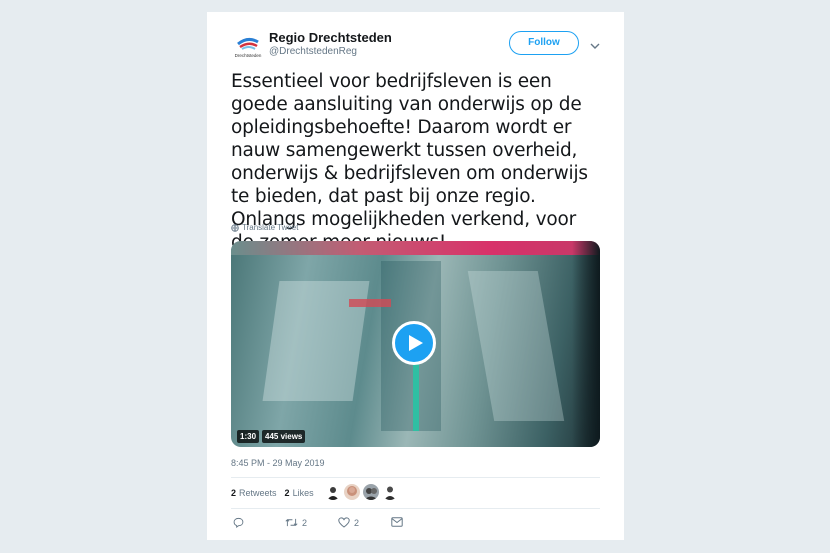  I want to click on like-action-count: 2, so click(357, 522).